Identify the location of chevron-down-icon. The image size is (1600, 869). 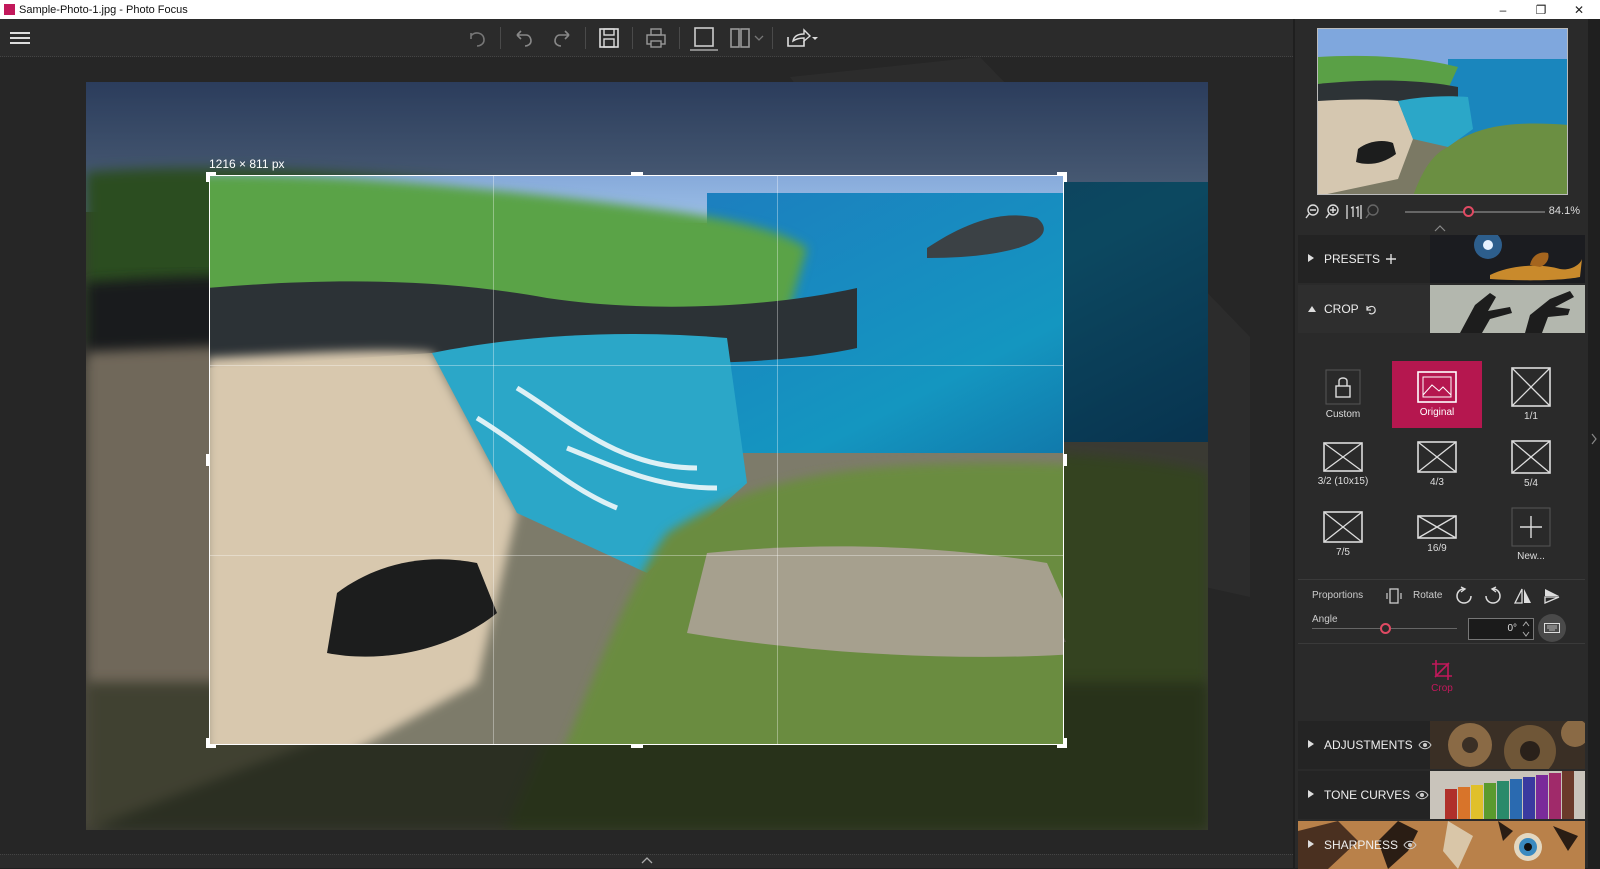
(759, 38).